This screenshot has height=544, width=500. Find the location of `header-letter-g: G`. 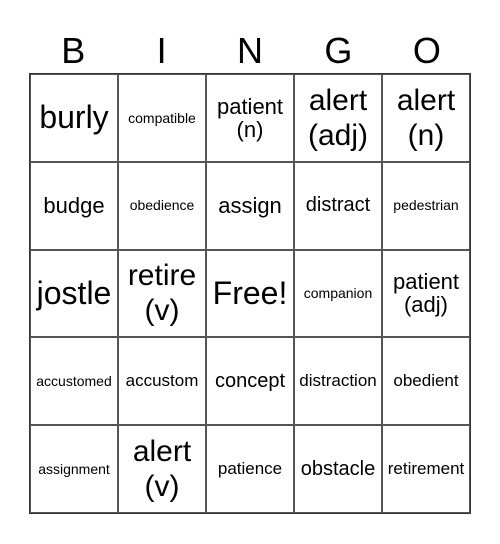

header-letter-g: G is located at coordinates (338, 50).